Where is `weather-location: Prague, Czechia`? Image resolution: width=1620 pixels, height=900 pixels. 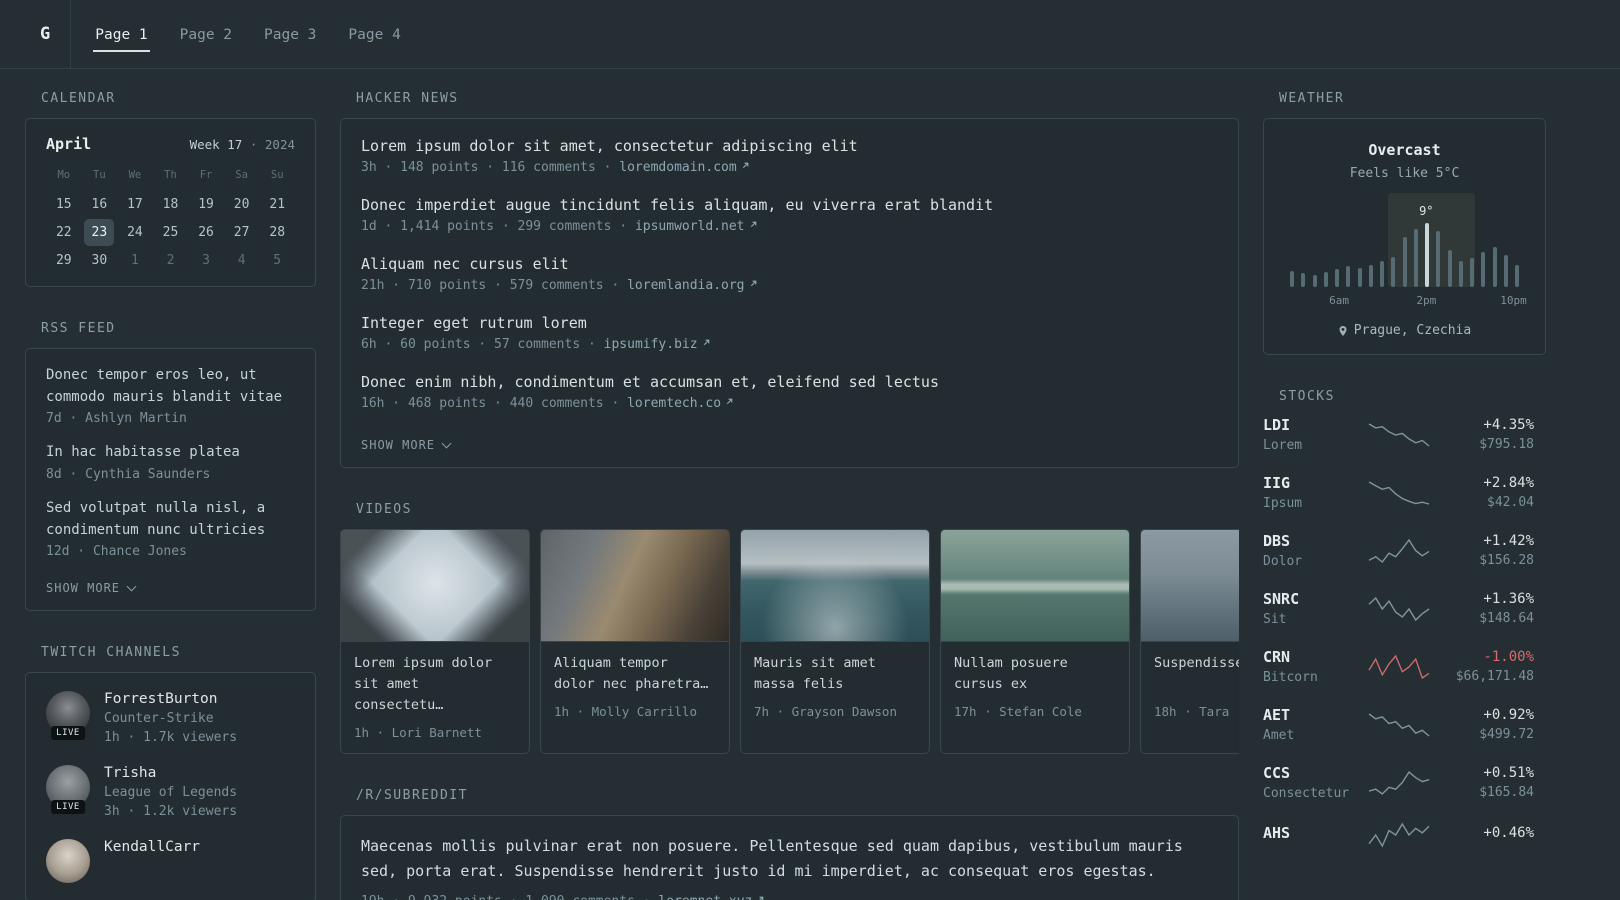
weather-location: Prague, Czechia is located at coordinates (1404, 330).